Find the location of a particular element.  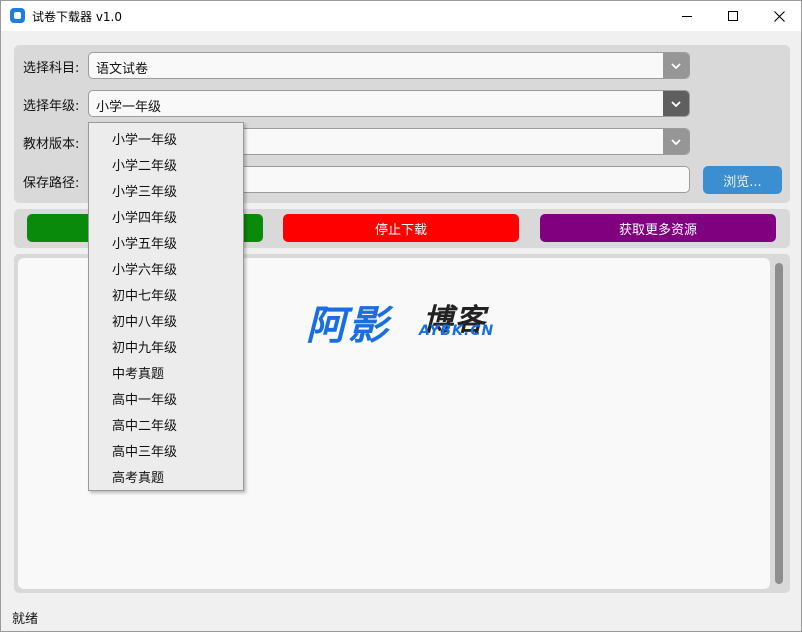

maximize-icon is located at coordinates (733, 16).